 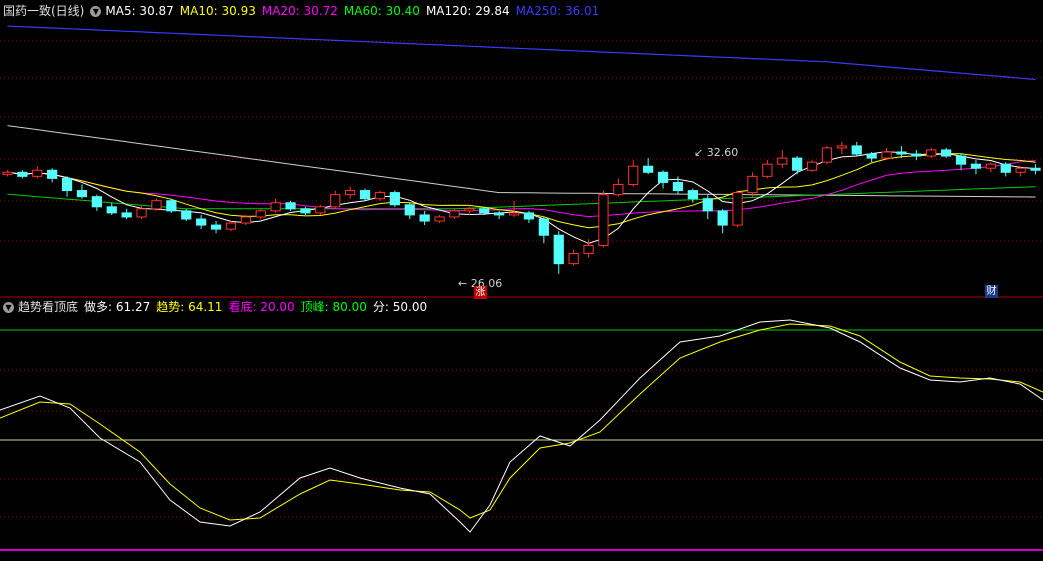 What do you see at coordinates (43, 11) in the screenshot?
I see `stock-title: 国药一致(日线)` at bounding box center [43, 11].